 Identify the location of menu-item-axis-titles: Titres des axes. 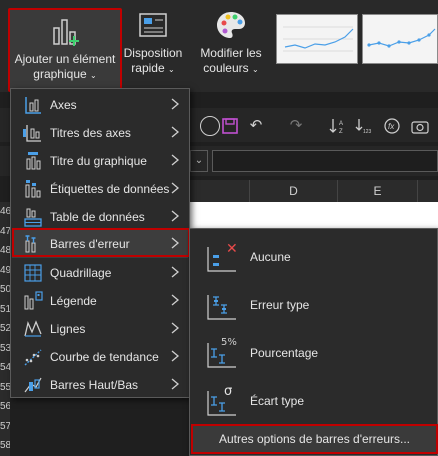
(100, 133).